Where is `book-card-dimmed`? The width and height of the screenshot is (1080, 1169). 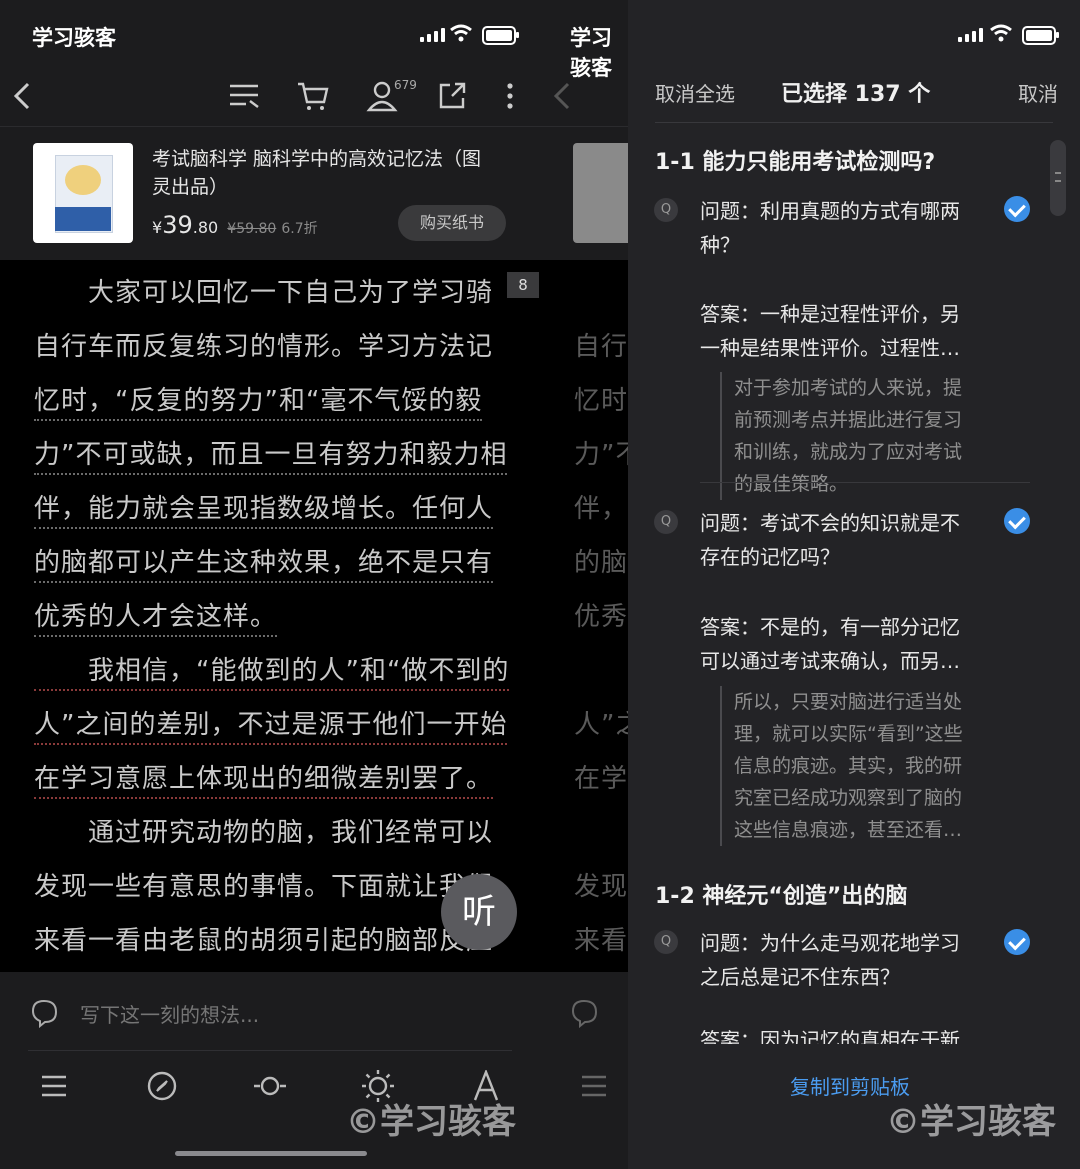
book-card-dimmed is located at coordinates (584, 193).